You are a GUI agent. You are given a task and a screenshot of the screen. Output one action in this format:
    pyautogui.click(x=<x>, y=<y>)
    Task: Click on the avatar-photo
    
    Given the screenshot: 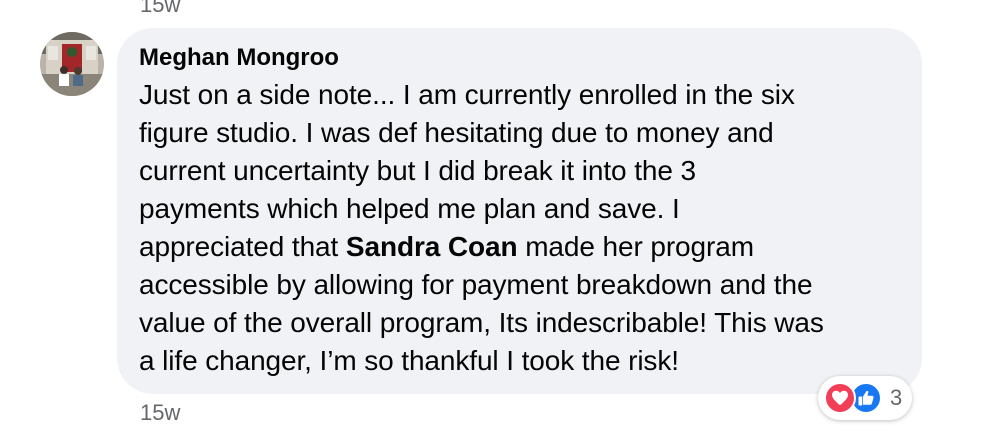 What is the action you would take?
    pyautogui.click(x=72, y=64)
    